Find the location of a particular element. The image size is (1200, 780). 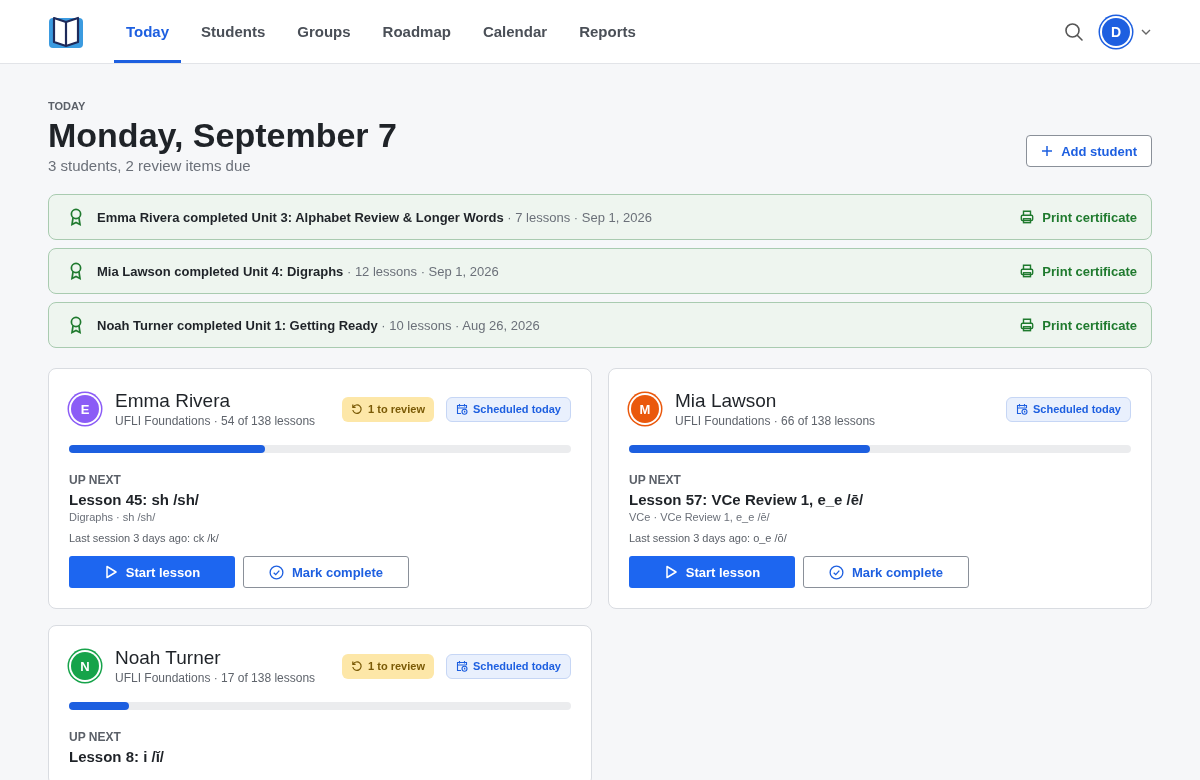

last-session: Last session 3 days ago: o_e /ō/ is located at coordinates (708, 538).